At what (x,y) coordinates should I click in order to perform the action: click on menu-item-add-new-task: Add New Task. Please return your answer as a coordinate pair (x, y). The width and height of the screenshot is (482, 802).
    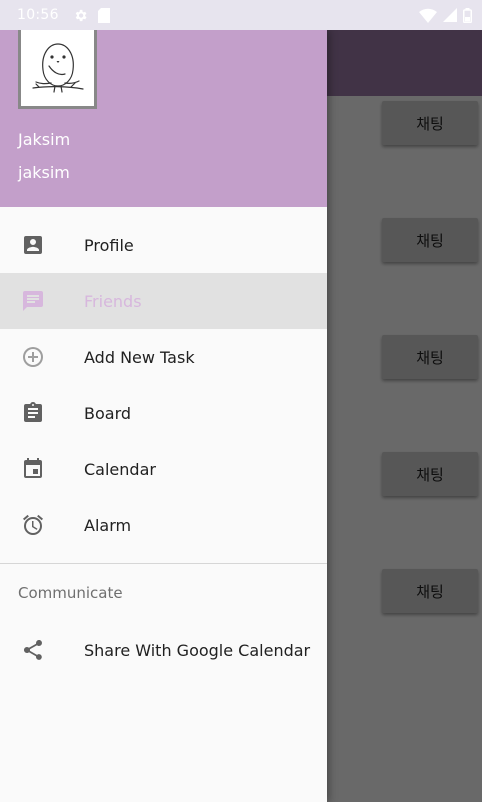
    Looking at the image, I should click on (163, 357).